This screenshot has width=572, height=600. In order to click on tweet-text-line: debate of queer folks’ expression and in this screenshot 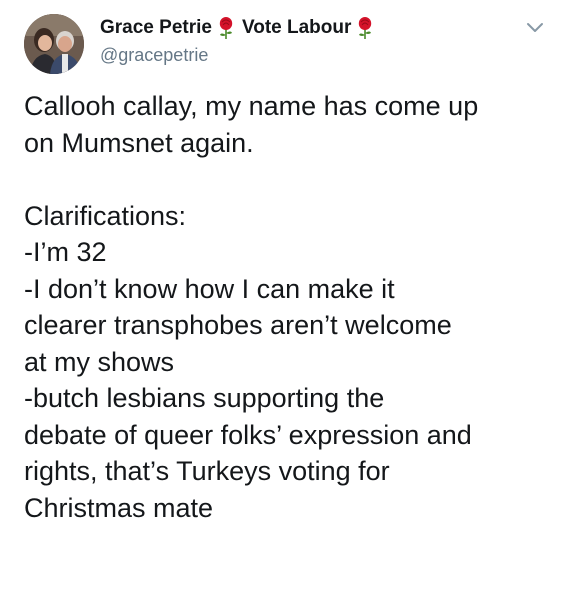, I will do `click(248, 434)`.